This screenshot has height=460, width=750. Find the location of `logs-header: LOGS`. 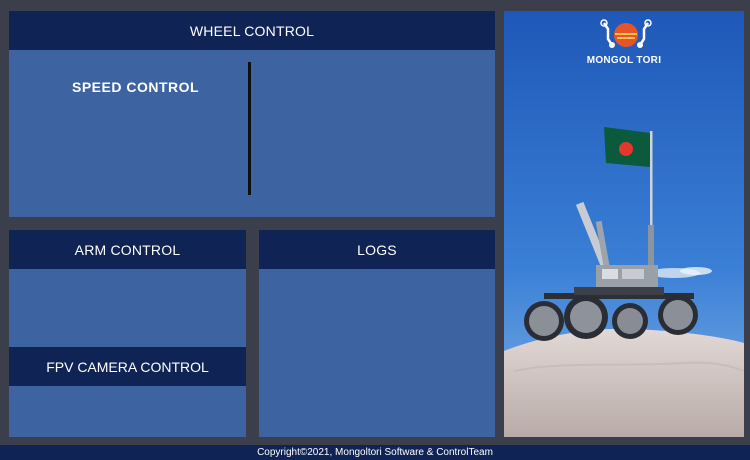

logs-header: LOGS is located at coordinates (377, 249).